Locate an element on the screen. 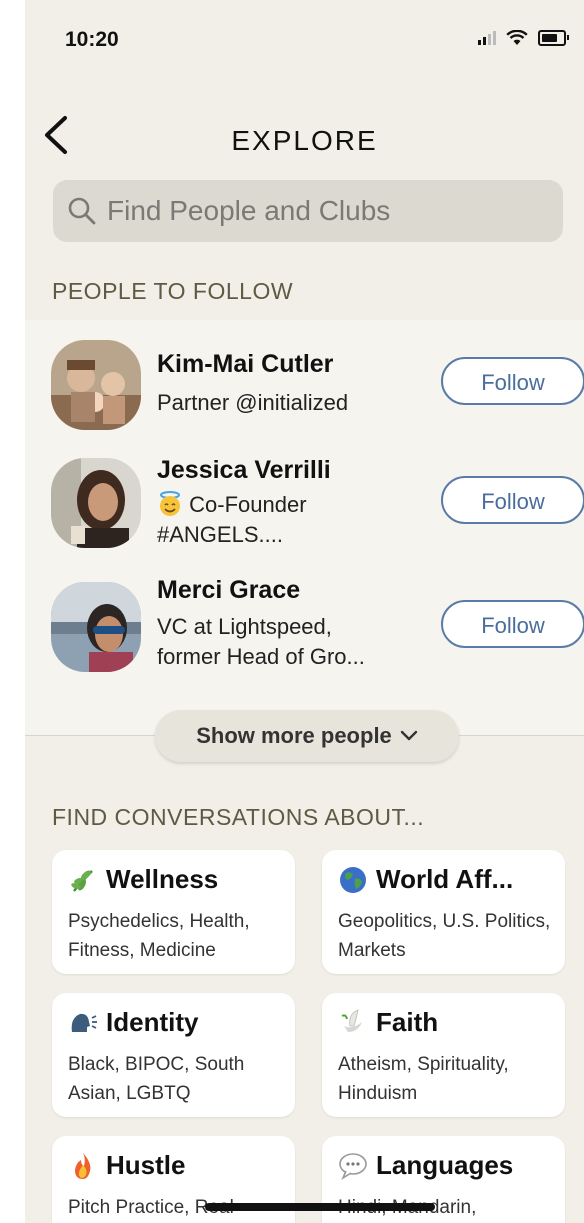 The image size is (584, 1223). topic-card-faith: Faith Atheism, Spirituality, Hinduism is located at coordinates (443, 1055).